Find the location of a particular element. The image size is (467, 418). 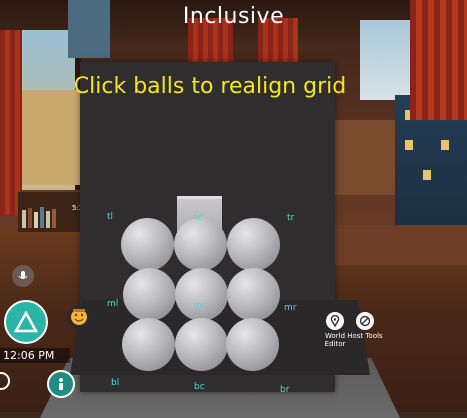

host-tools-icon is located at coordinates (365, 321).